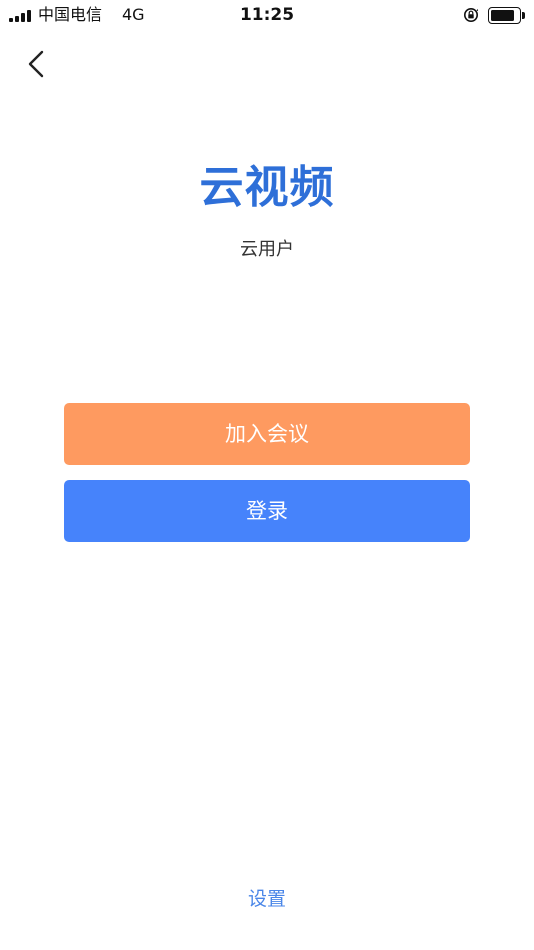  I want to click on back-button, so click(36, 64).